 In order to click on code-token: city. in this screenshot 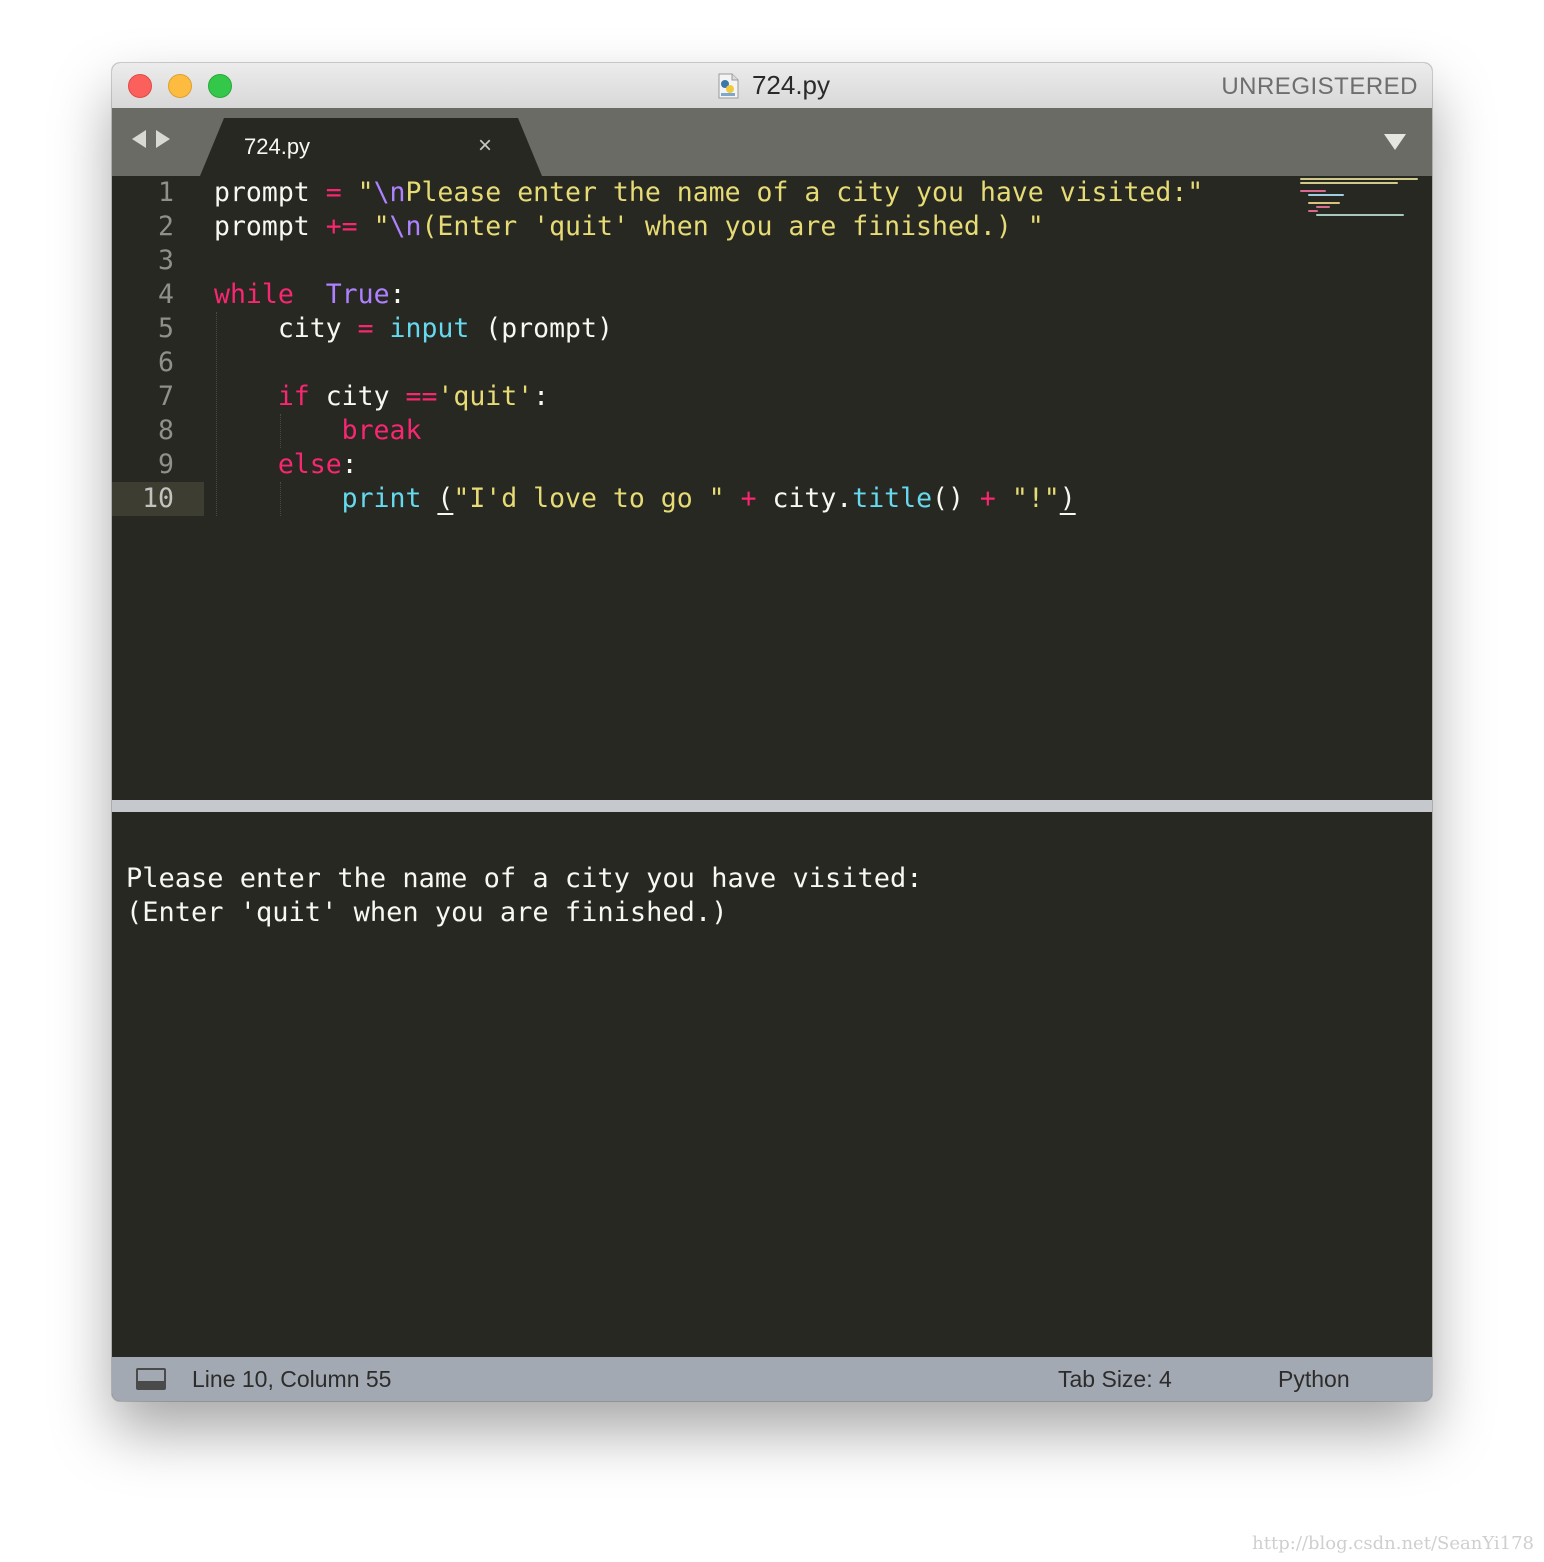, I will do `click(804, 498)`.